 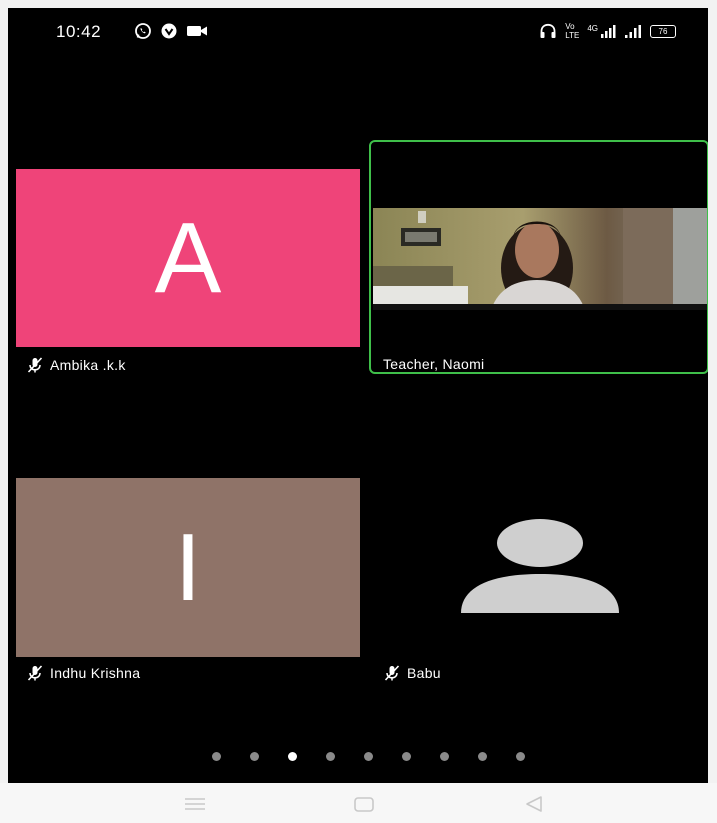 What do you see at coordinates (358, 32) in the screenshot?
I see `status-bar: 10:42 Vo LTE 4G 76` at bounding box center [358, 32].